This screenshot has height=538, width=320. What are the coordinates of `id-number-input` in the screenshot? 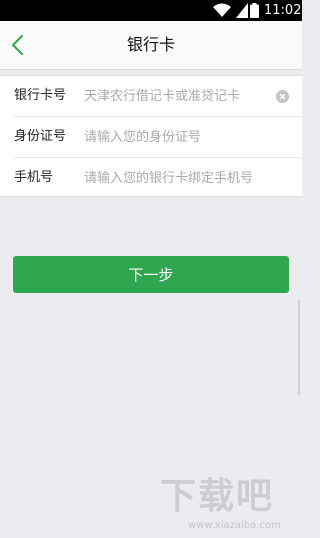 It's located at (179, 137).